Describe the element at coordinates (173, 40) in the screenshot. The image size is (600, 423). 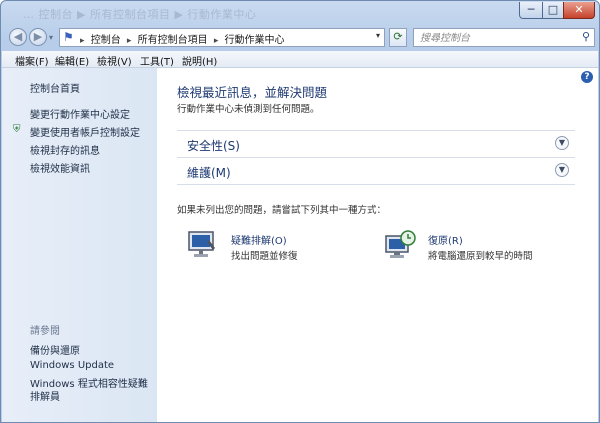
I see `breadcrumb-all-items: 所有控制台項目` at that location.